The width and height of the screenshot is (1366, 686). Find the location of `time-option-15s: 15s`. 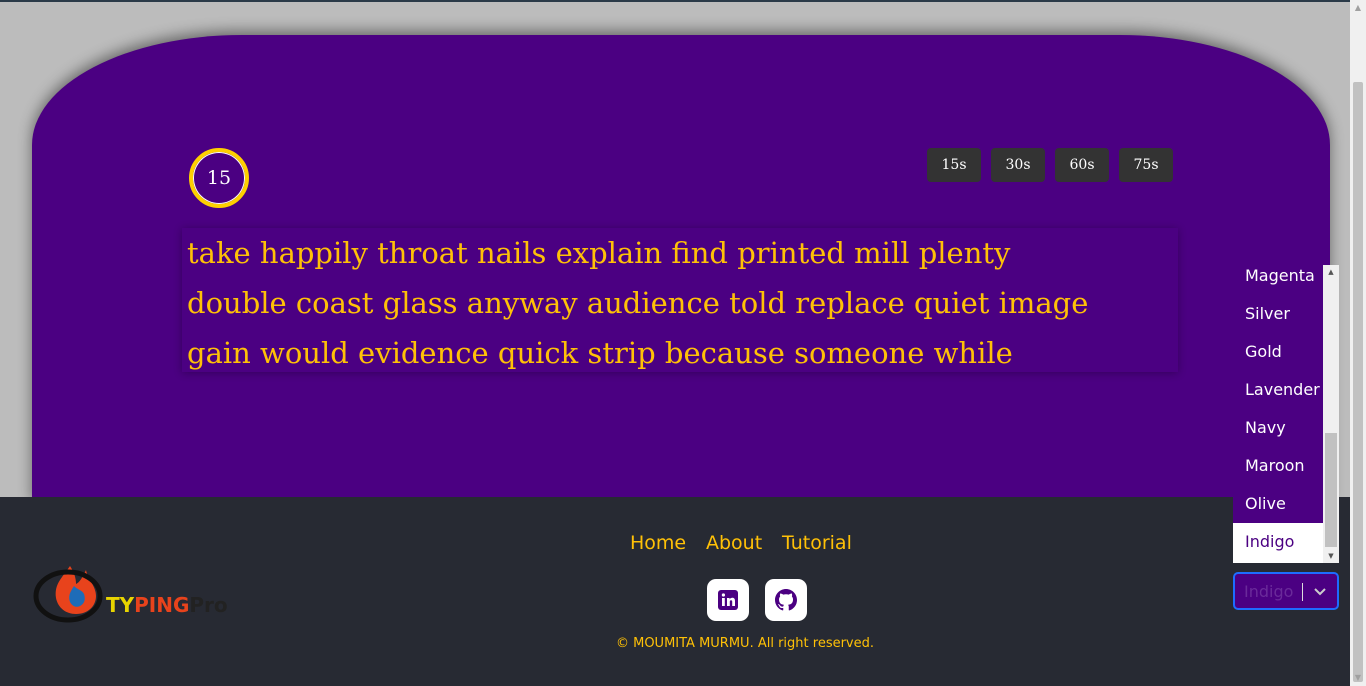

time-option-15s: 15s is located at coordinates (954, 165).